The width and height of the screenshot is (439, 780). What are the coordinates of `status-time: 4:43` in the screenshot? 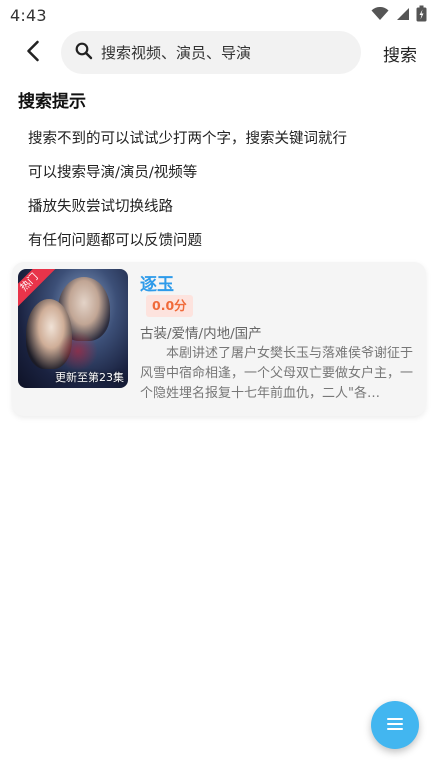 It's located at (28, 15).